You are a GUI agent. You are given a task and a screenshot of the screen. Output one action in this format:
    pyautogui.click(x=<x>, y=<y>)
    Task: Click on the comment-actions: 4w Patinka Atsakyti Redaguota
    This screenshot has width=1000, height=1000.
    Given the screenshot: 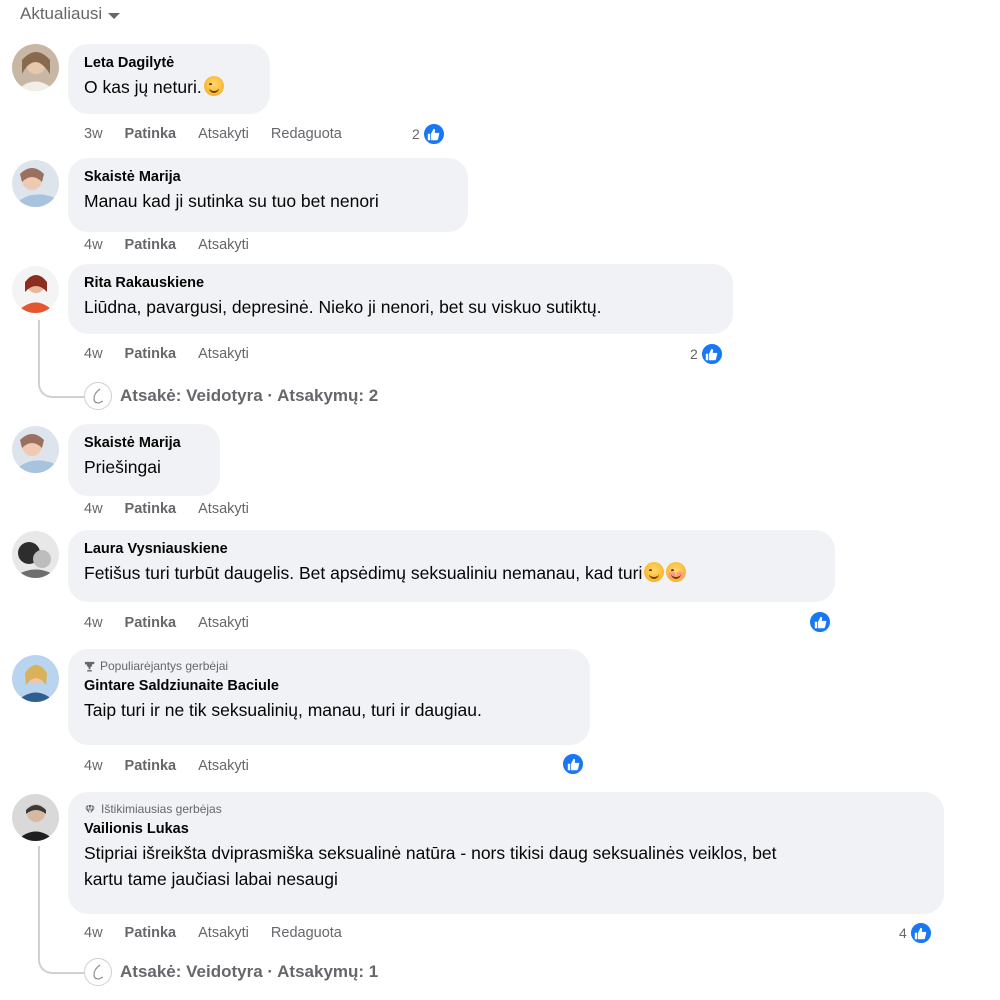 What is the action you would take?
    pyautogui.click(x=224, y=933)
    